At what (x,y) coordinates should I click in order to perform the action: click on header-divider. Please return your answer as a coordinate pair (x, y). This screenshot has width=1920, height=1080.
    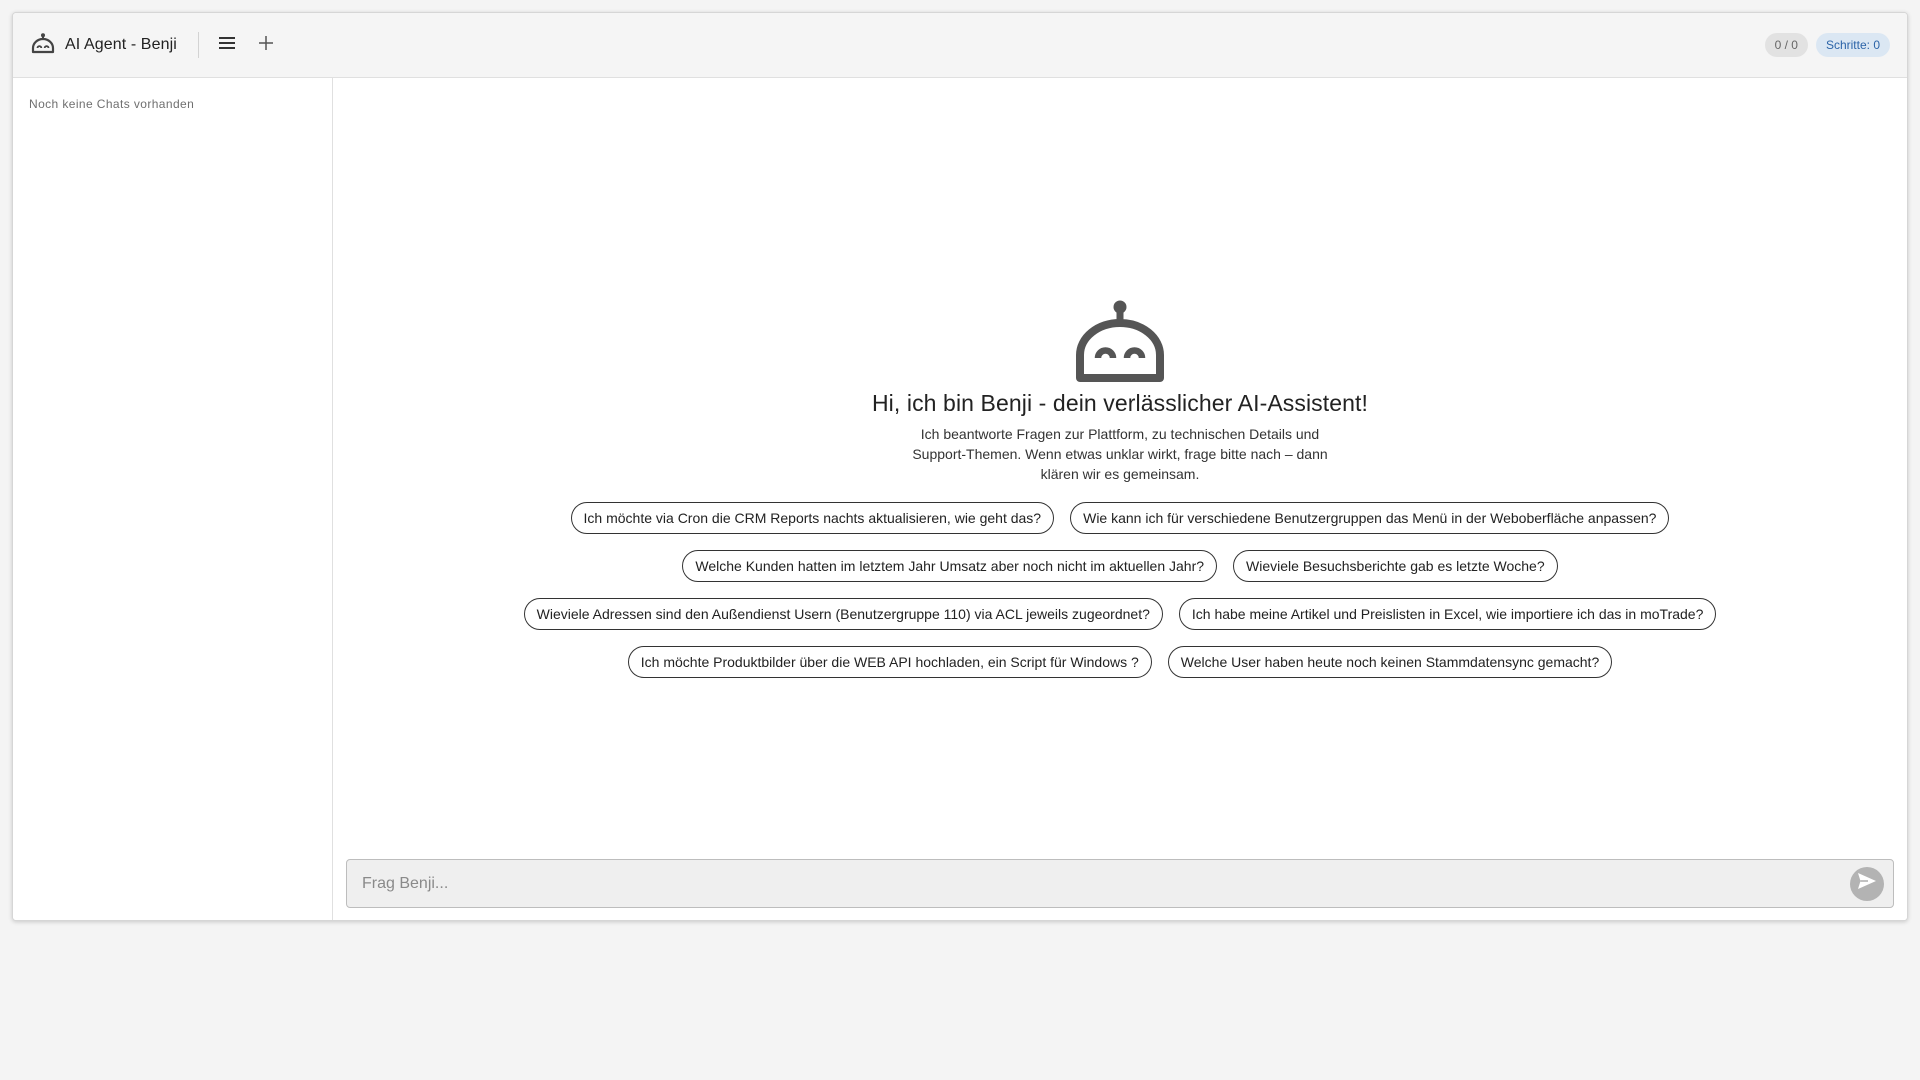
    Looking at the image, I should click on (198, 45).